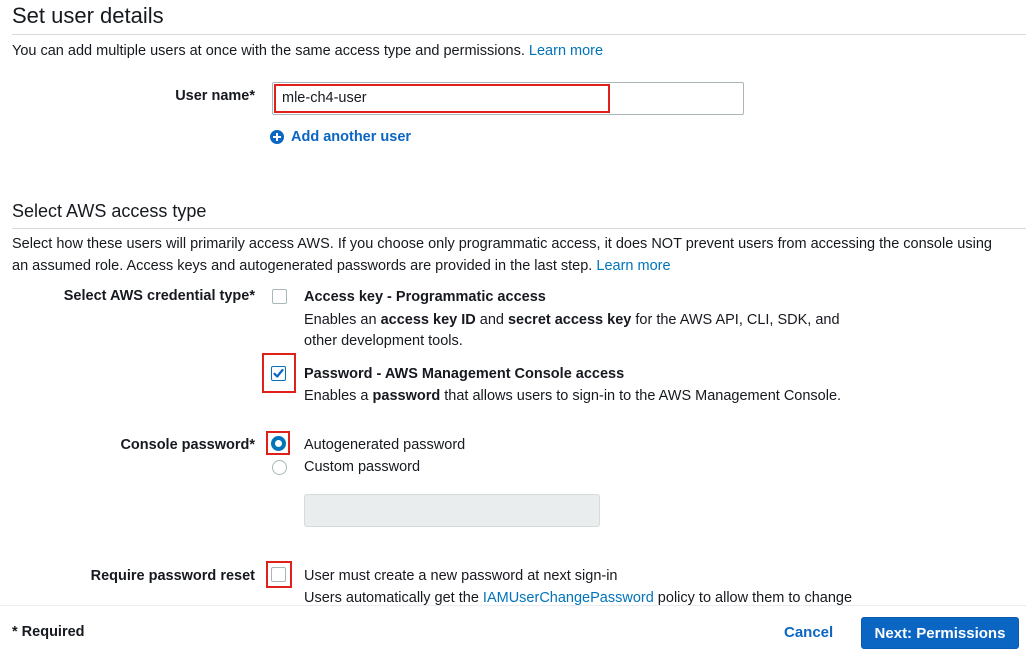 The height and width of the screenshot is (654, 1026). I want to click on checkmark-icon, so click(278, 373).